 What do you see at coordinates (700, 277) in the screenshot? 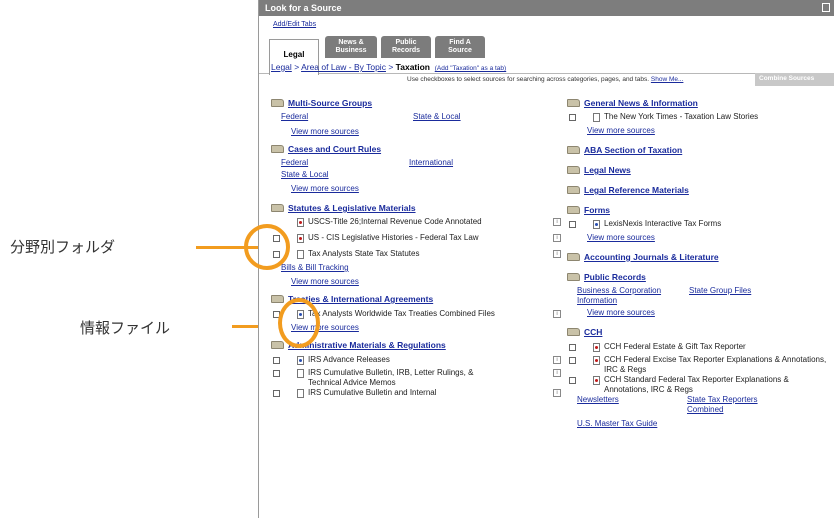
I see `folder-public-records: Public Records` at bounding box center [700, 277].